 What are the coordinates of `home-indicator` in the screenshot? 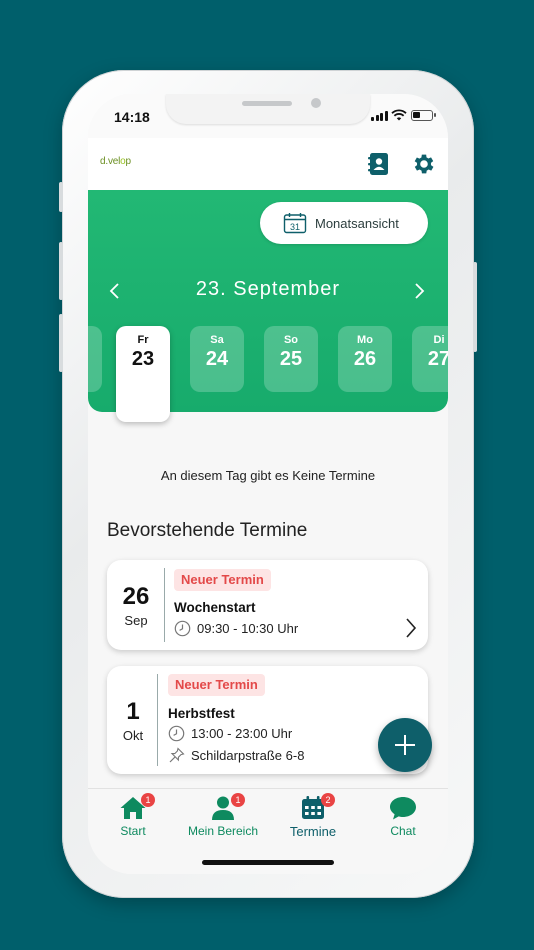 It's located at (268, 862).